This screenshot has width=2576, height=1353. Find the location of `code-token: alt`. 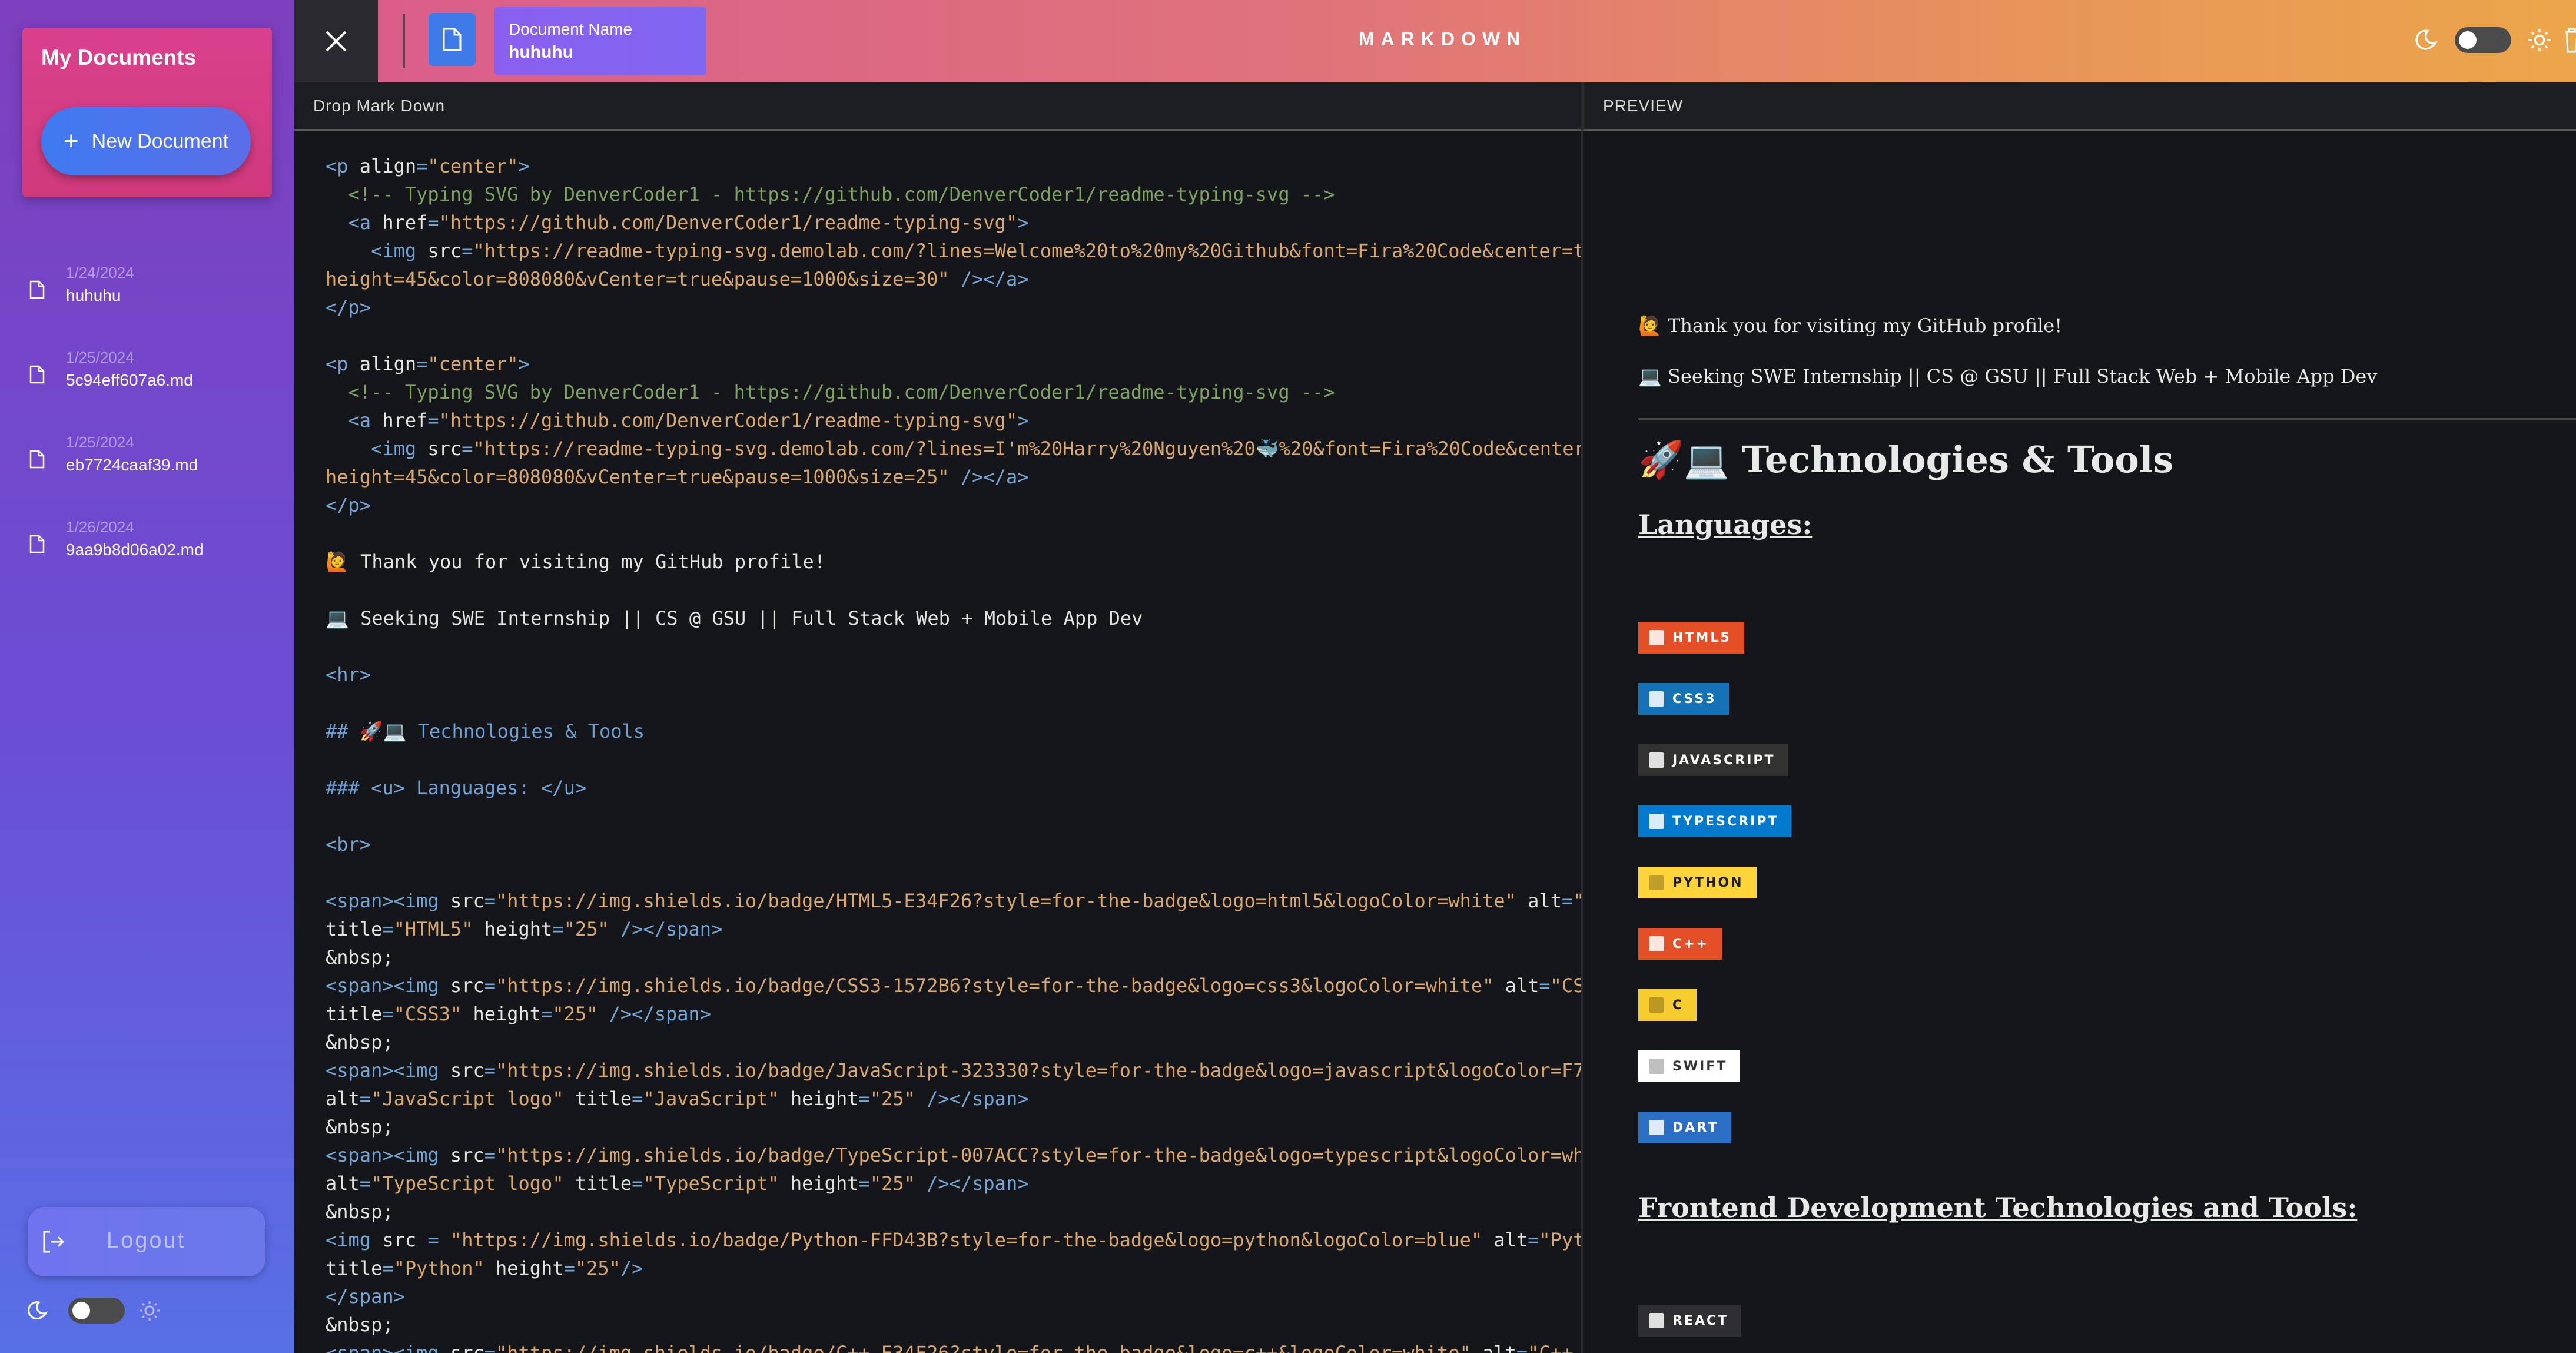

code-token: alt is located at coordinates (1505, 1240).